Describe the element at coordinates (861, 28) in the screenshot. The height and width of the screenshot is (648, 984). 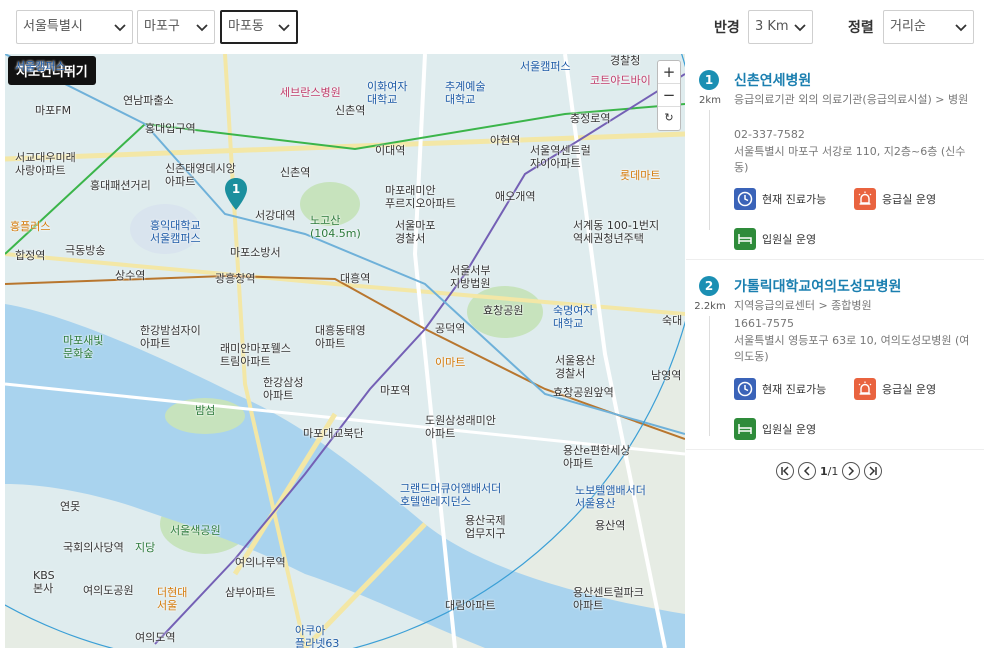
I see `sort-label: 정렬` at that location.